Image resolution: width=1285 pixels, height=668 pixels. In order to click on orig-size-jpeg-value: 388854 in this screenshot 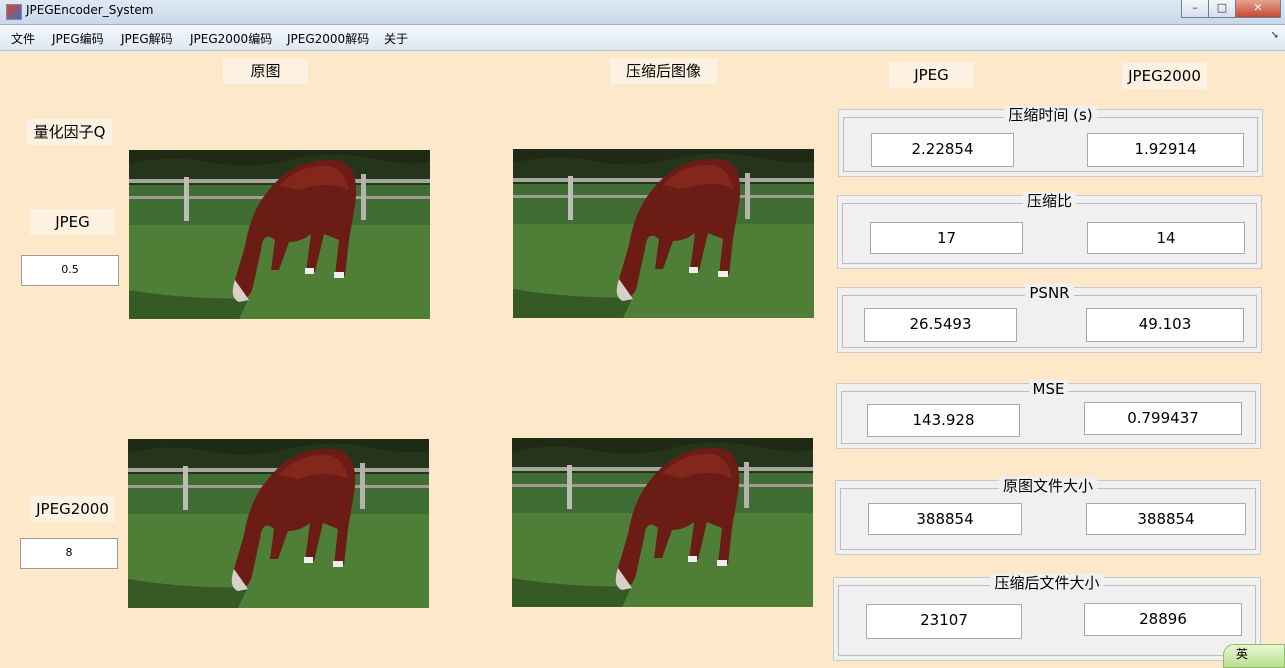, I will do `click(945, 519)`.